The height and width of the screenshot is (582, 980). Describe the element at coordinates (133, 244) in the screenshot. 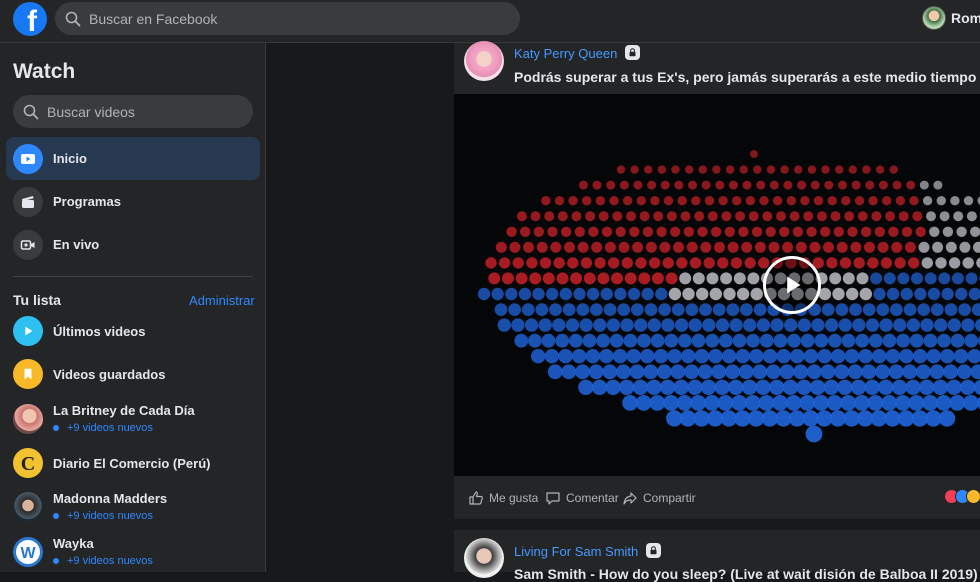

I see `sidebar-item-en-vivo: En vivo` at that location.